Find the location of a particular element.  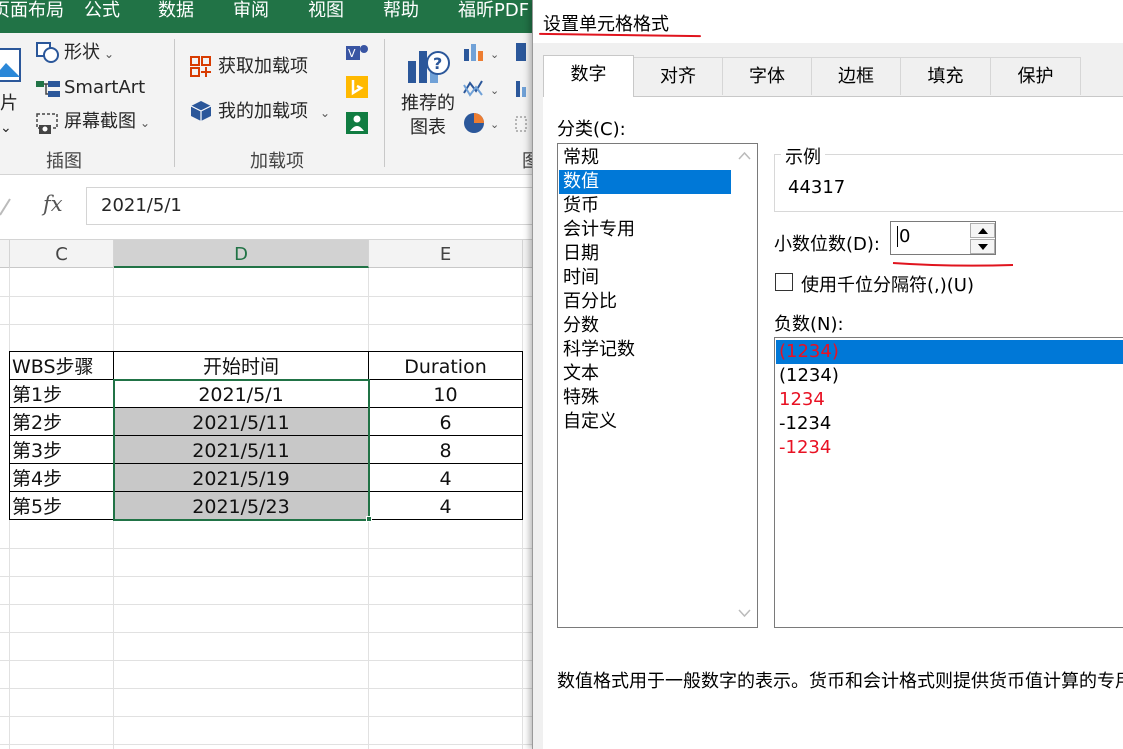

category-item-fraction: 分数 is located at coordinates (645, 326).